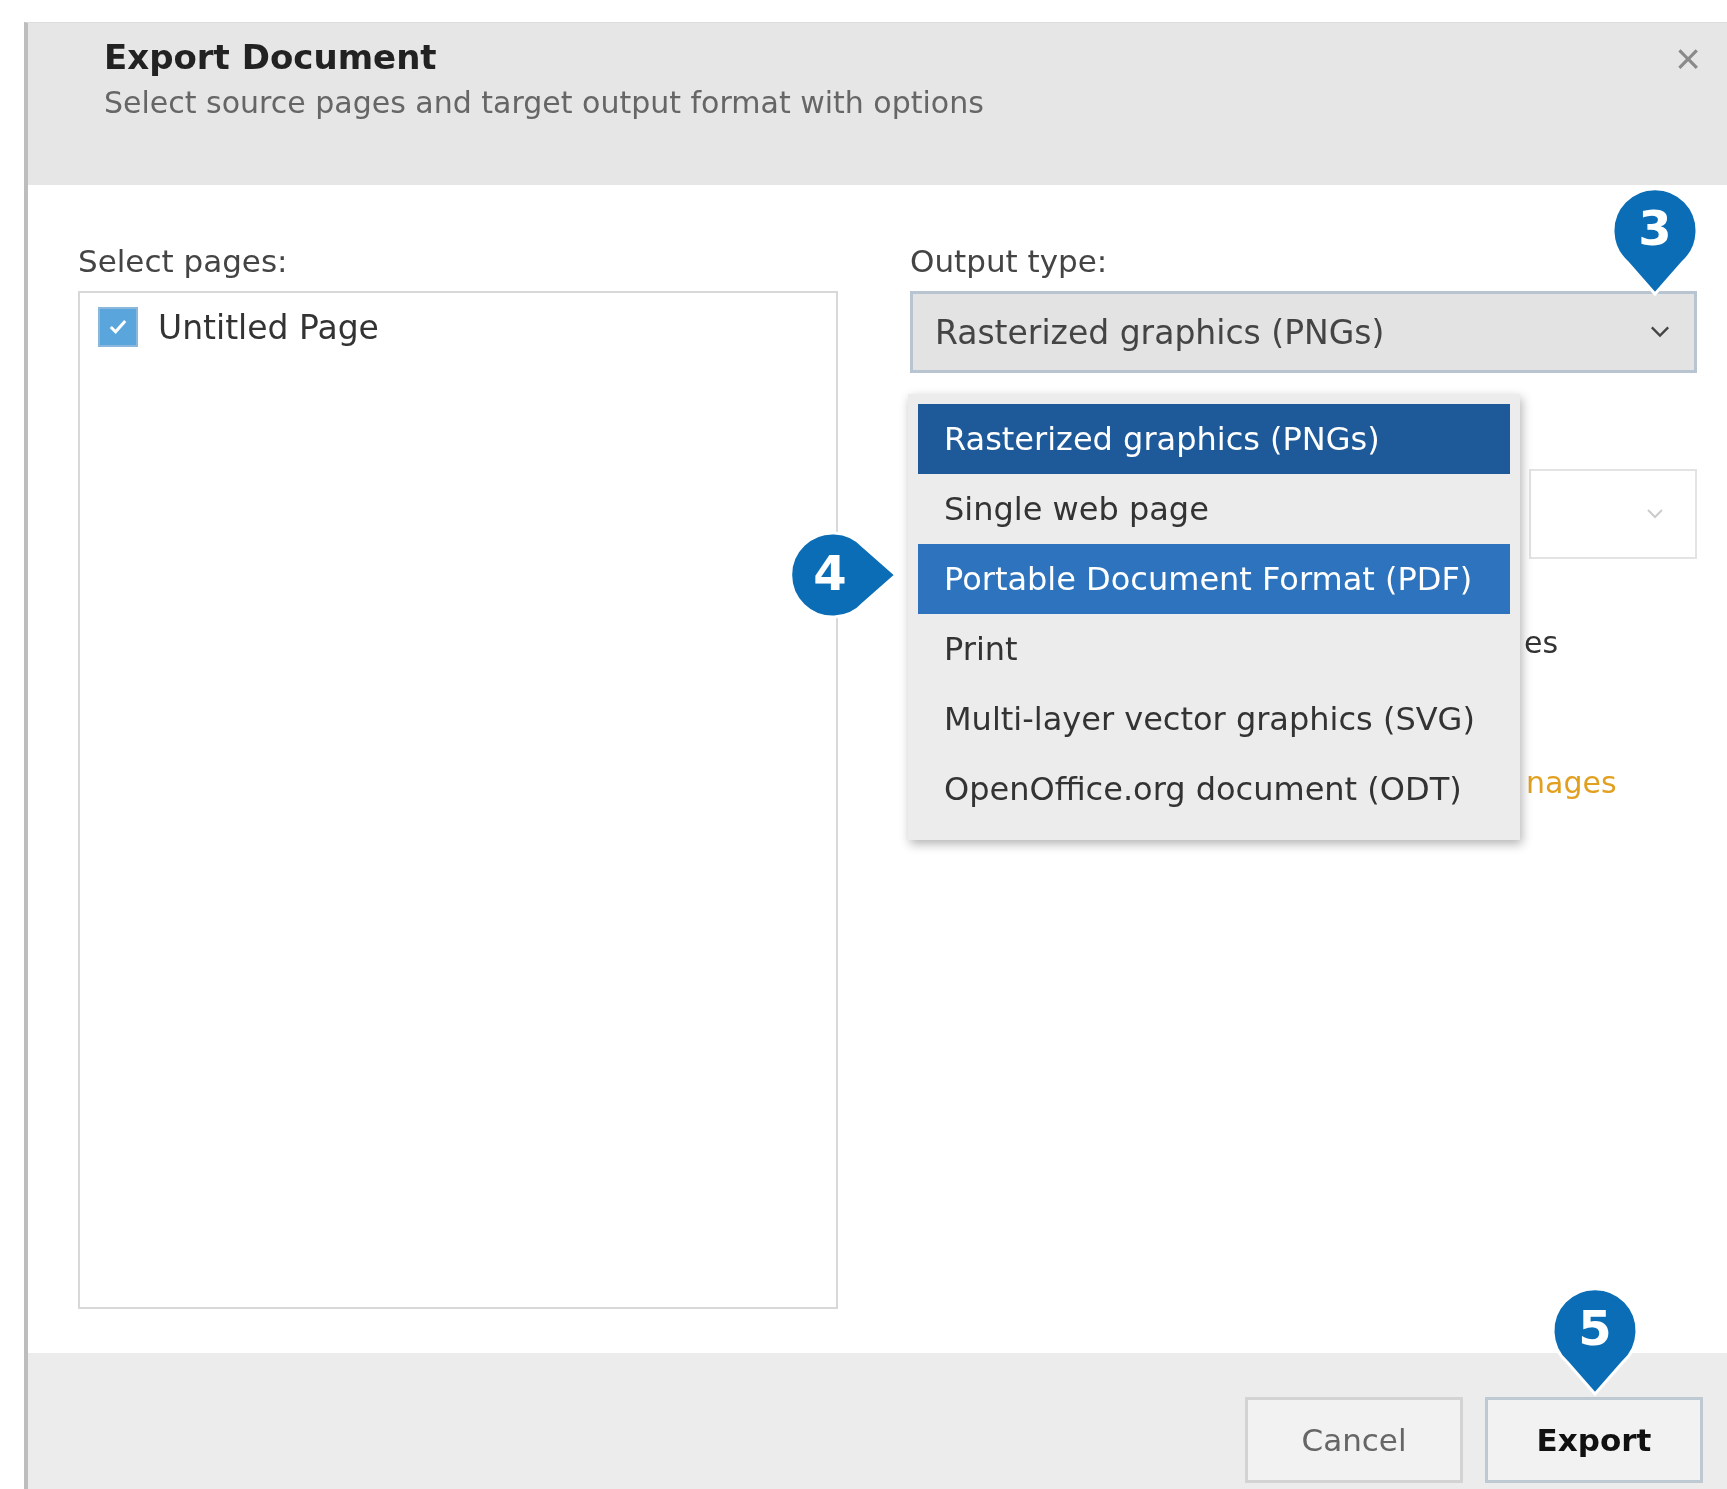 Image resolution: width=1727 pixels, height=1489 pixels. I want to click on output-type-dropdown: Rasterized graphics (PNGs), so click(1303, 332).